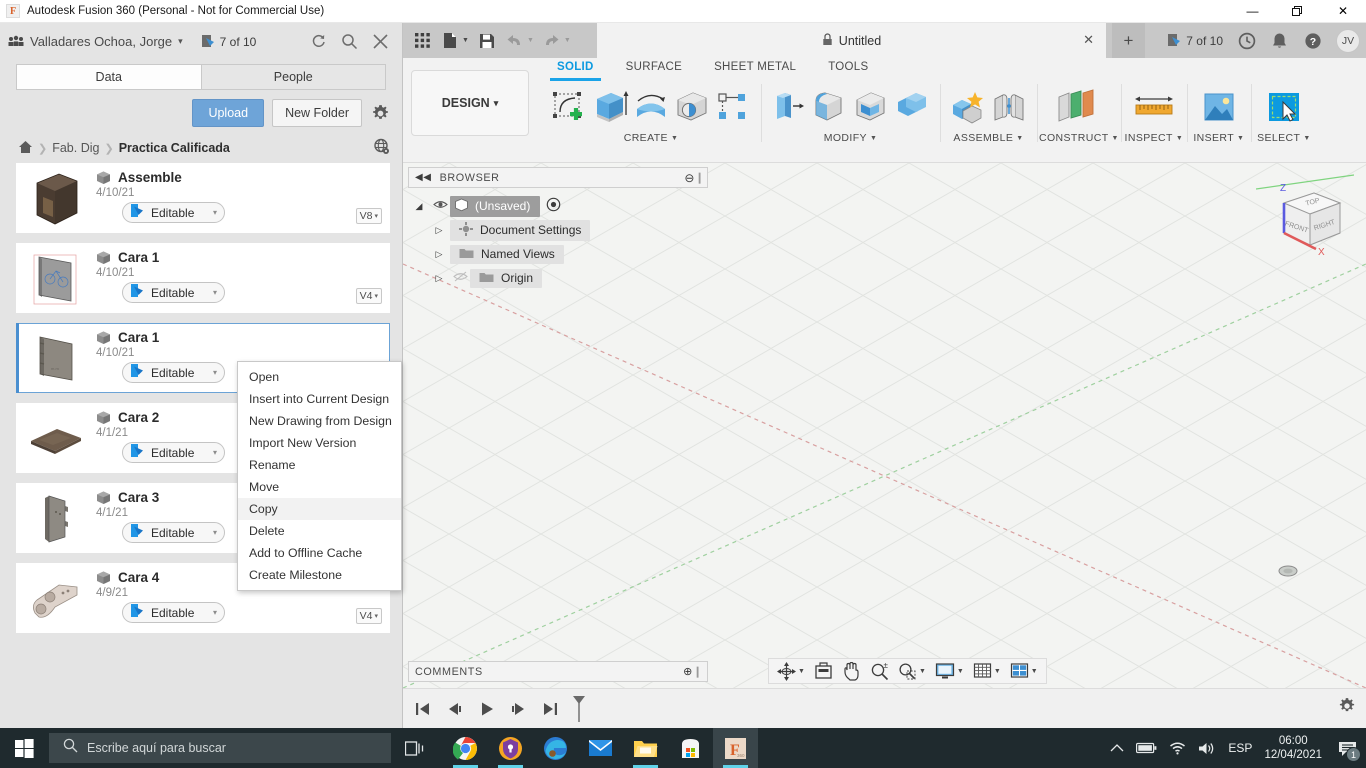 The width and height of the screenshot is (1366, 768). What do you see at coordinates (460, 278) in the screenshot?
I see `visibility-eye-off-icon` at bounding box center [460, 278].